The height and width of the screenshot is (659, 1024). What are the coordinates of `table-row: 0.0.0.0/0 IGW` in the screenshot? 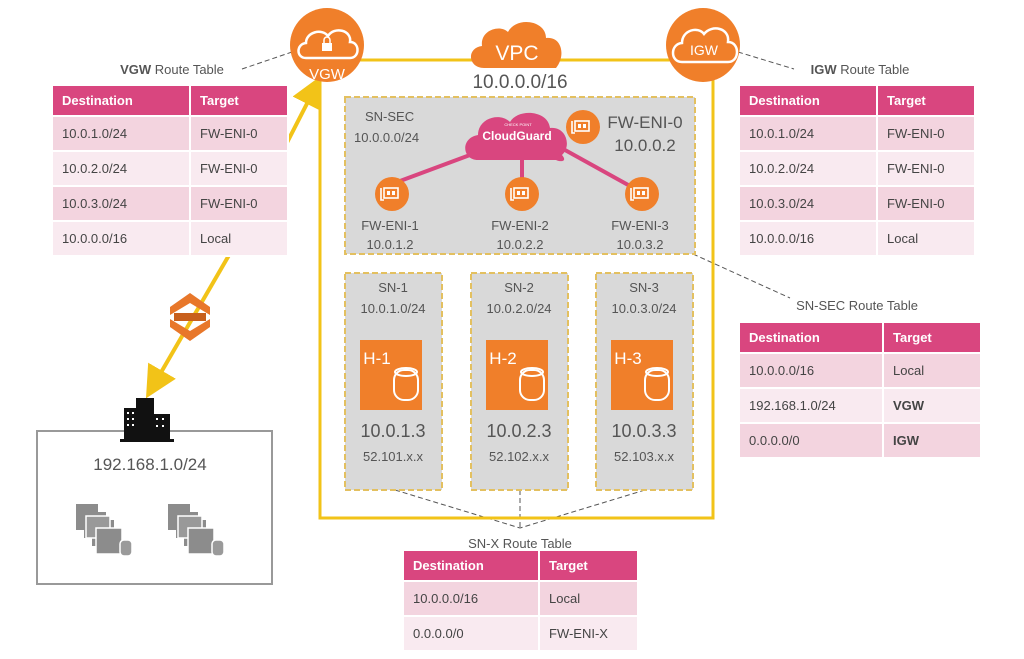 It's located at (860, 440).